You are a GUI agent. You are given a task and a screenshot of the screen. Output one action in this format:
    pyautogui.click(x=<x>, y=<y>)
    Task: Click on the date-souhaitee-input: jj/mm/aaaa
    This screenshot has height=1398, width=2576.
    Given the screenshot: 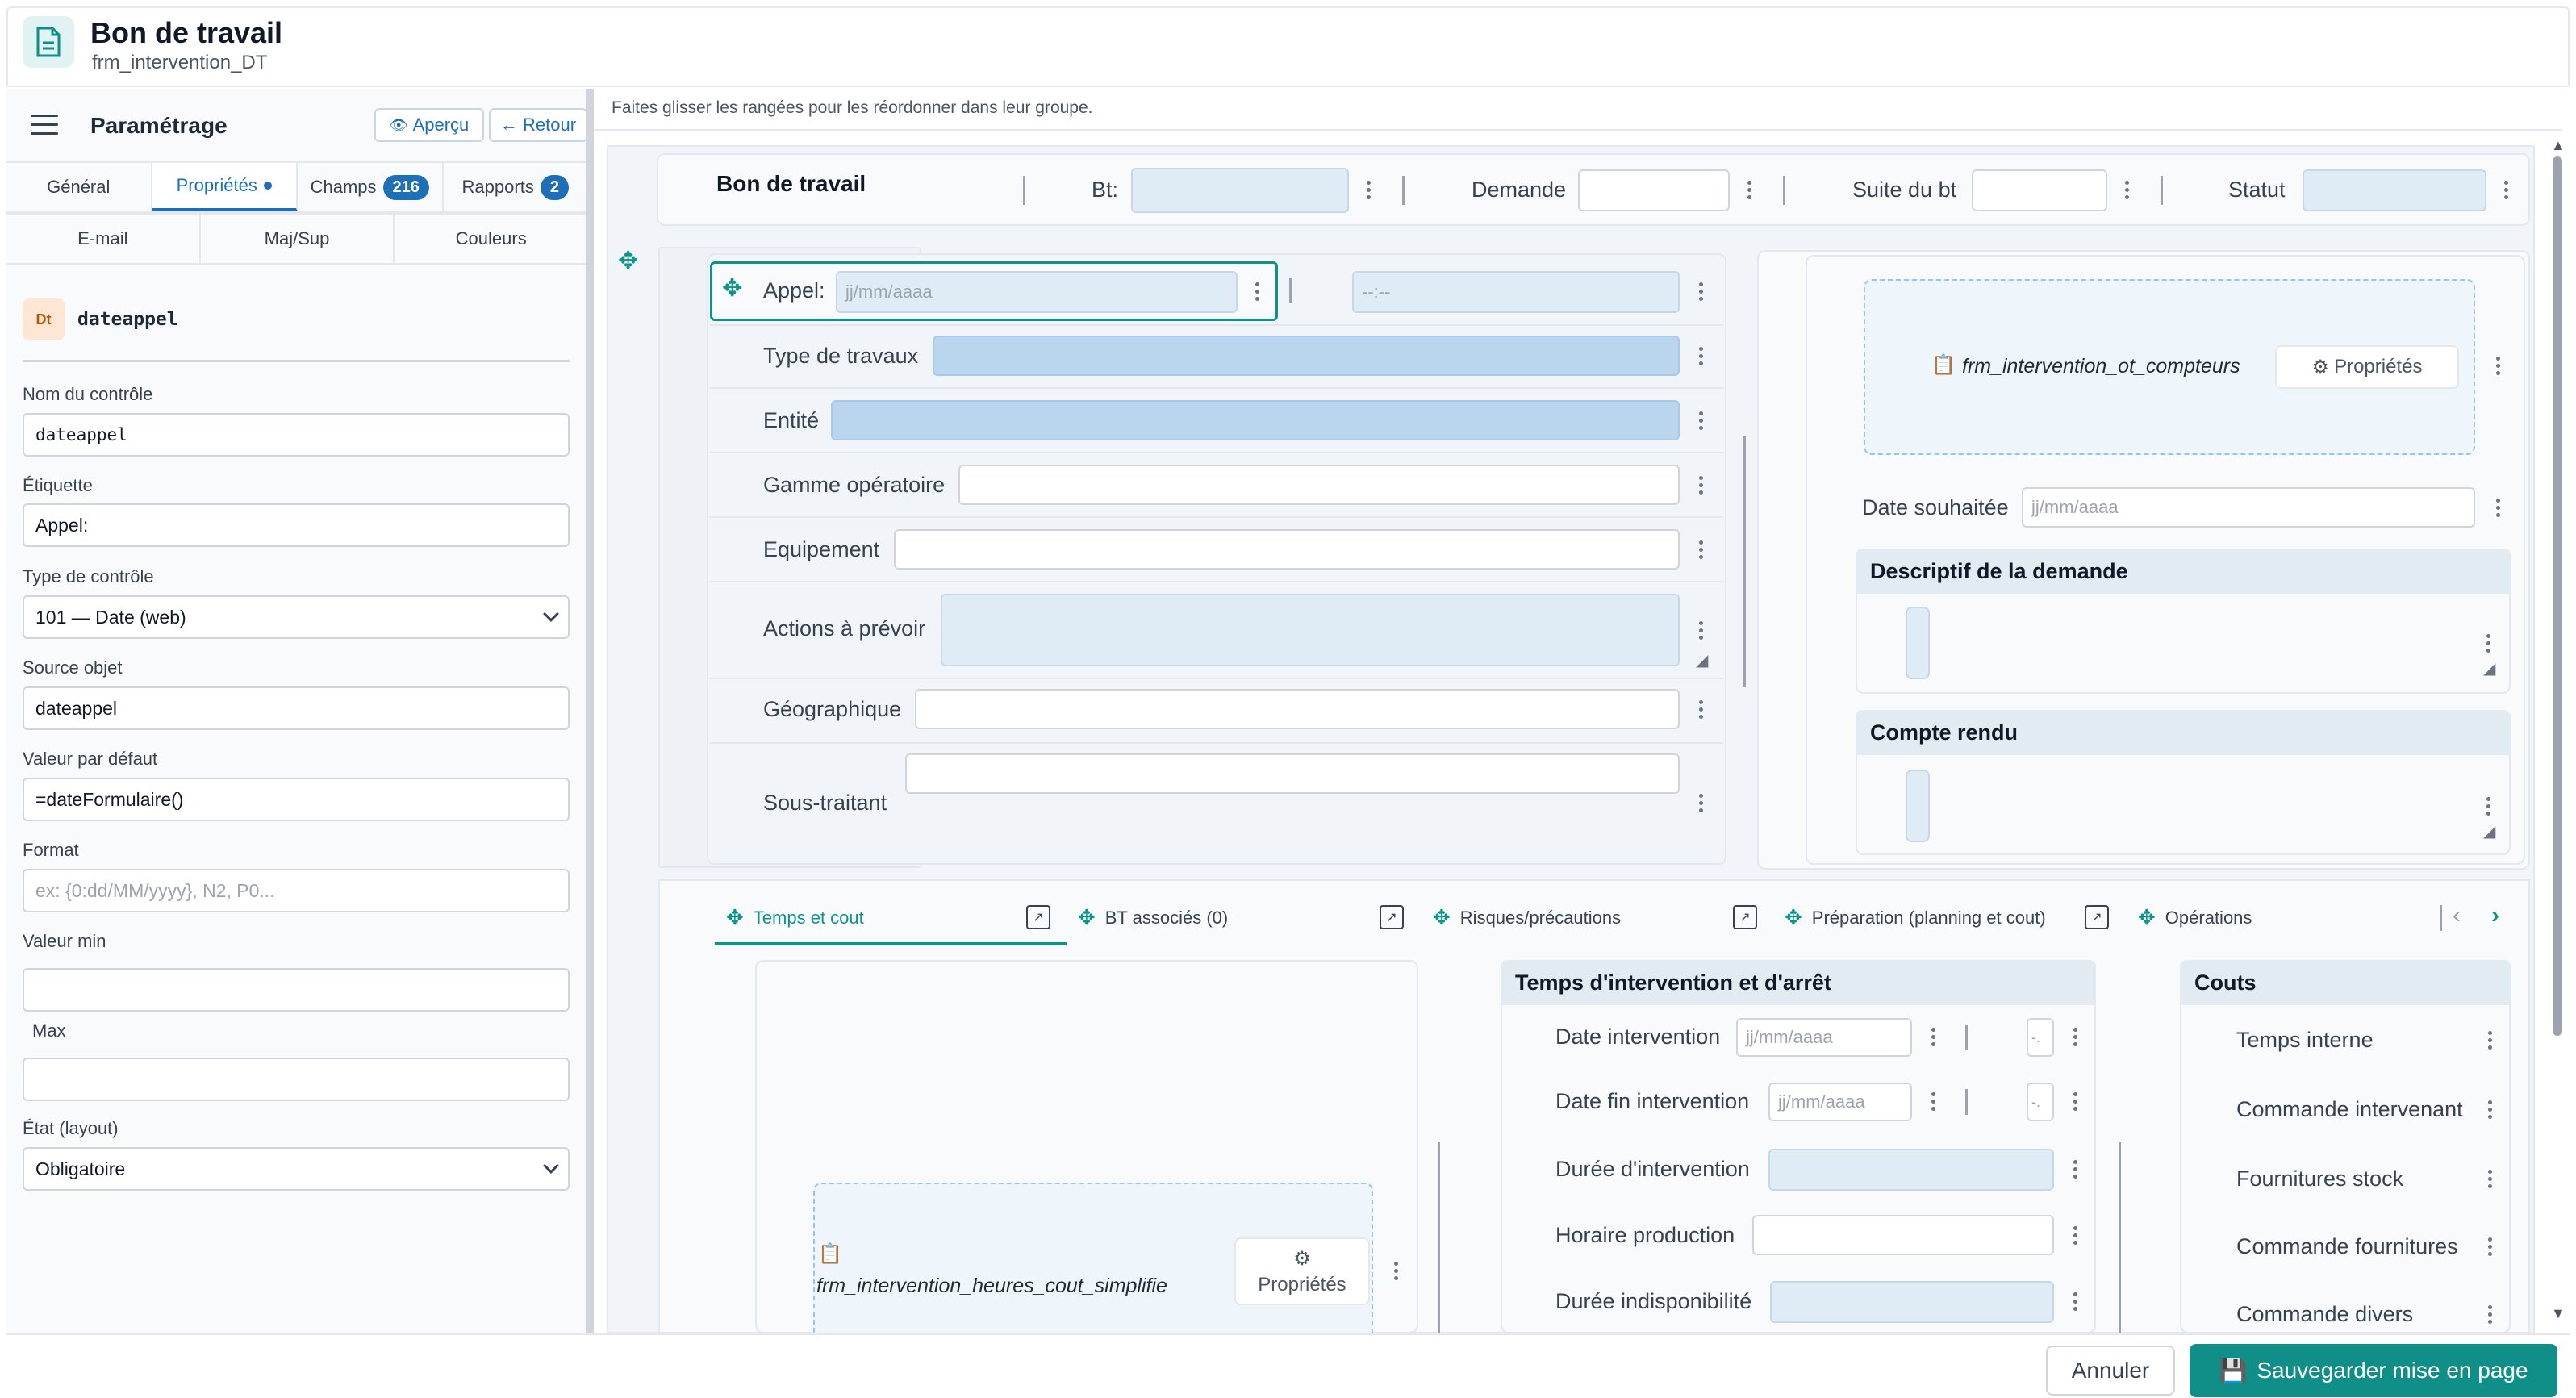 What is the action you would take?
    pyautogui.click(x=2248, y=507)
    